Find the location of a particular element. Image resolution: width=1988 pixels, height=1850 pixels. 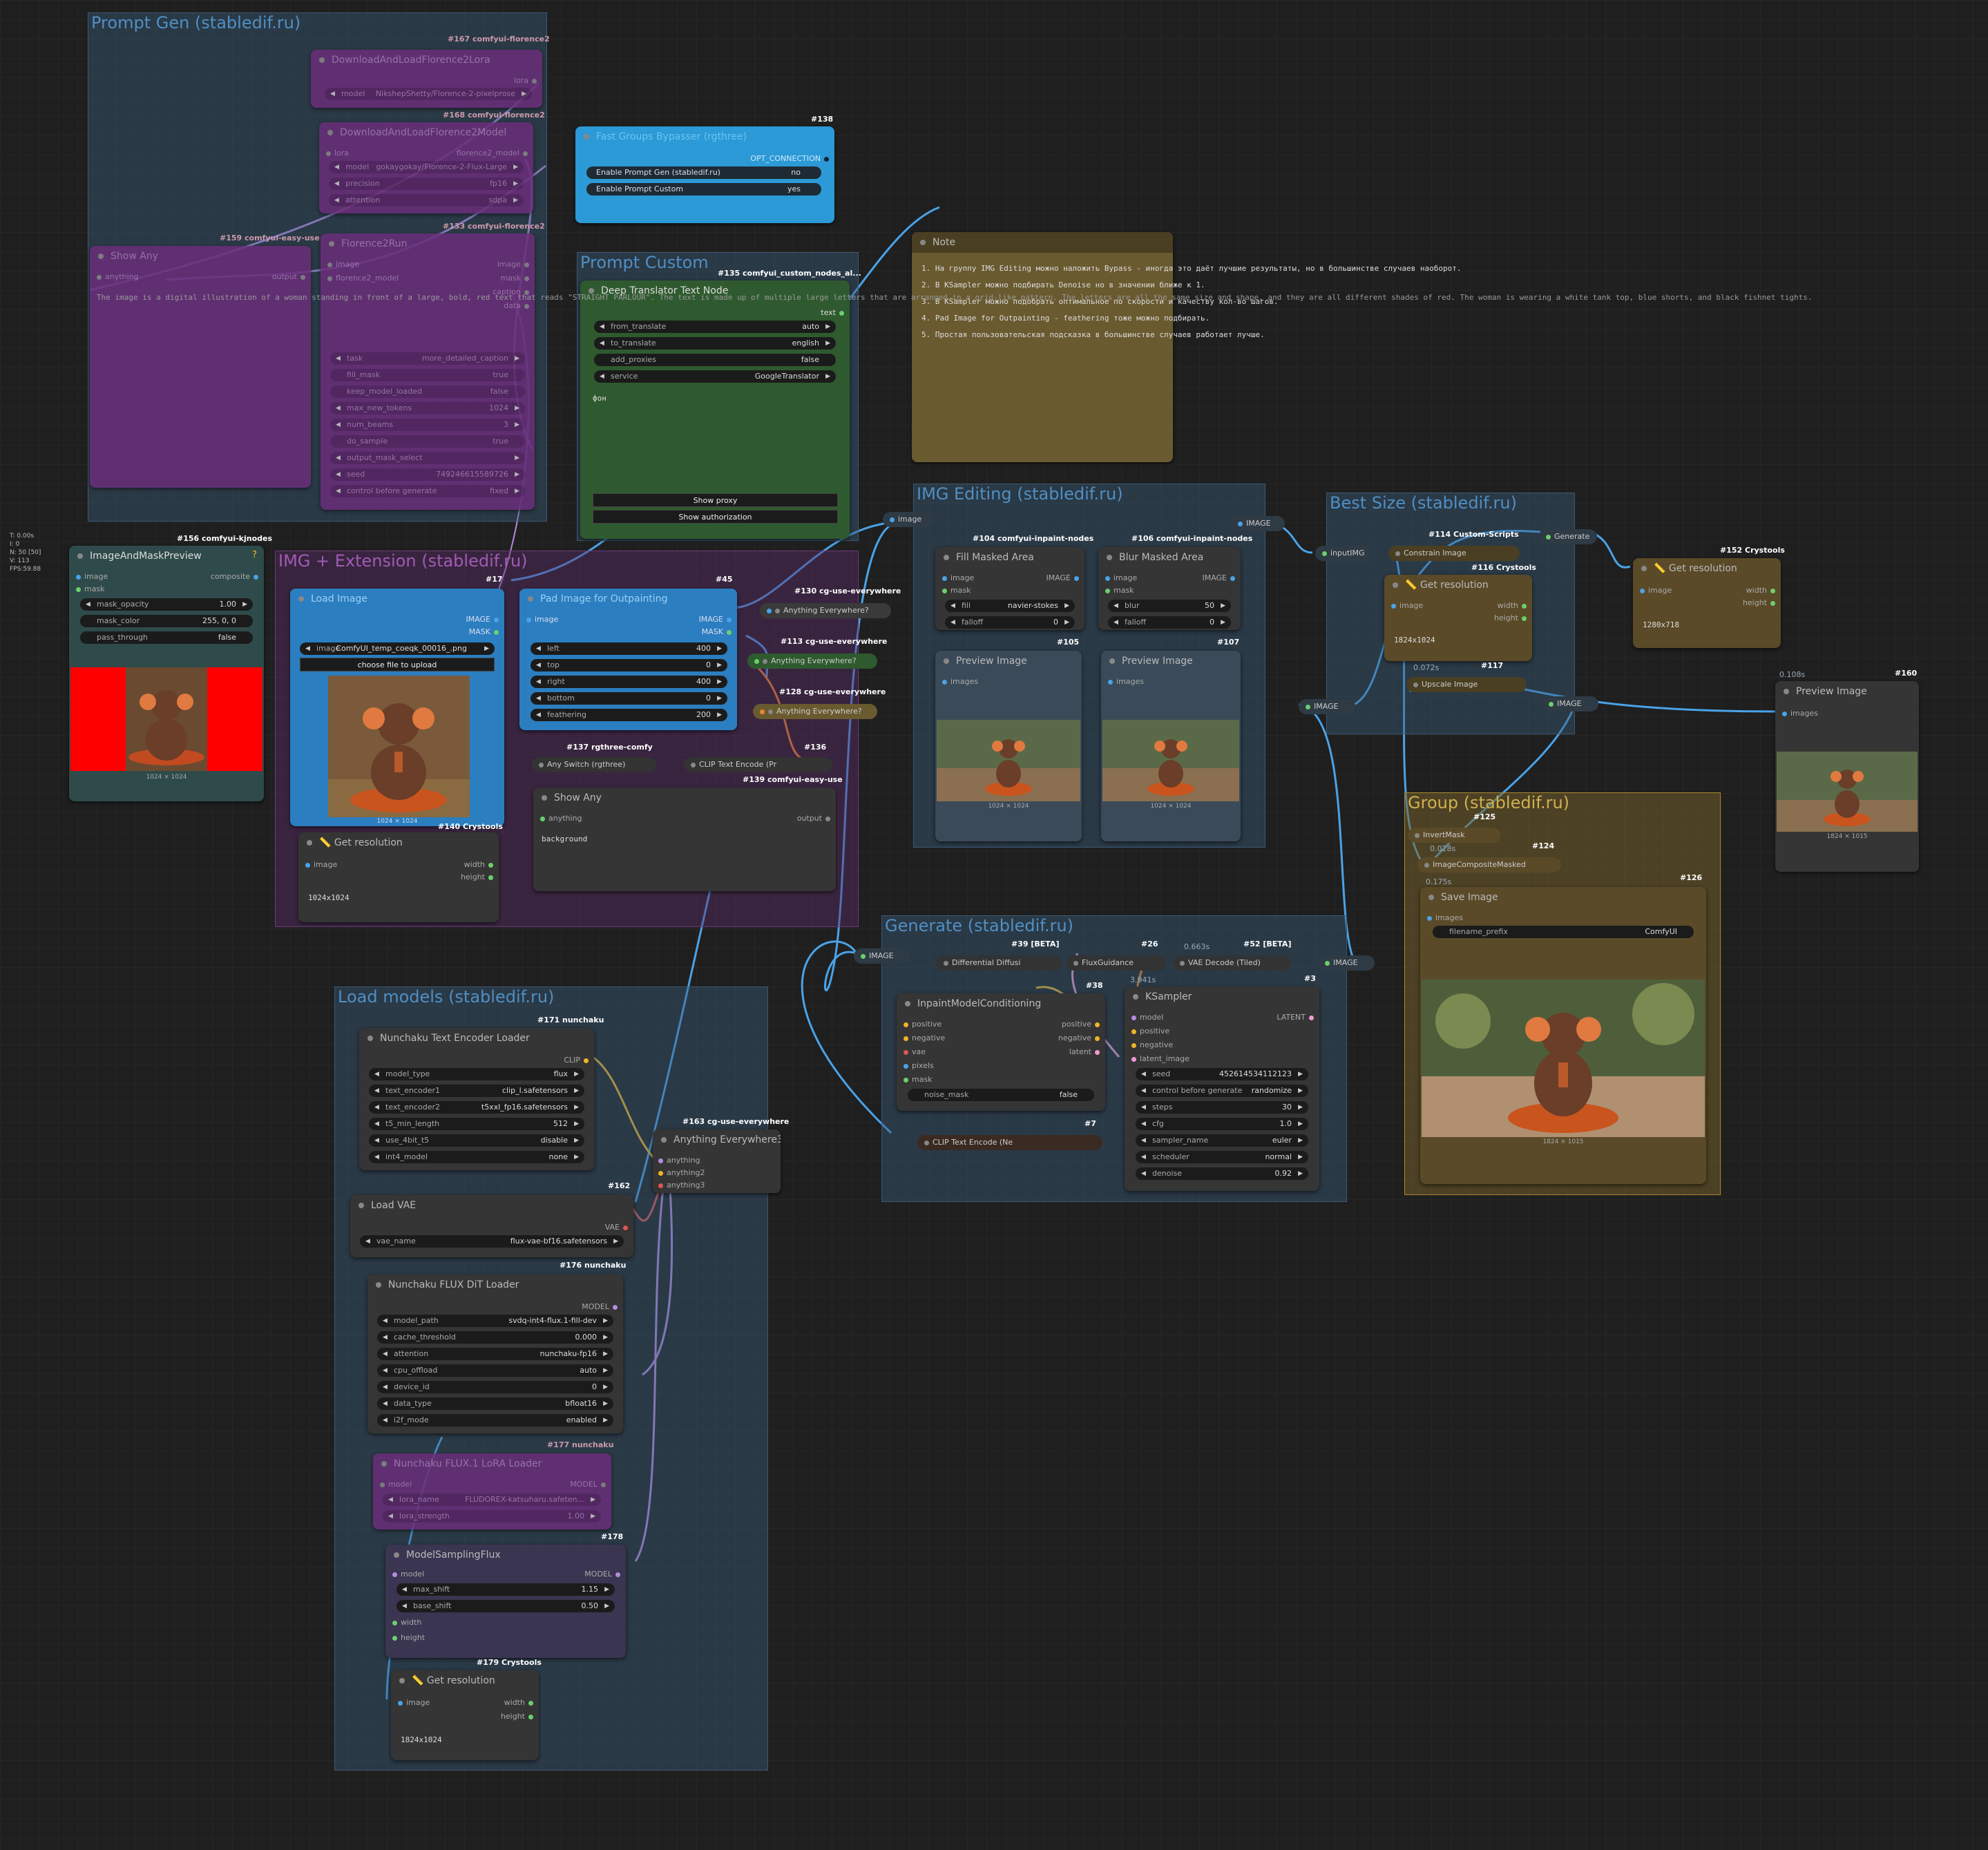

port-positive-out: positive is located at coordinates (1081, 1024).